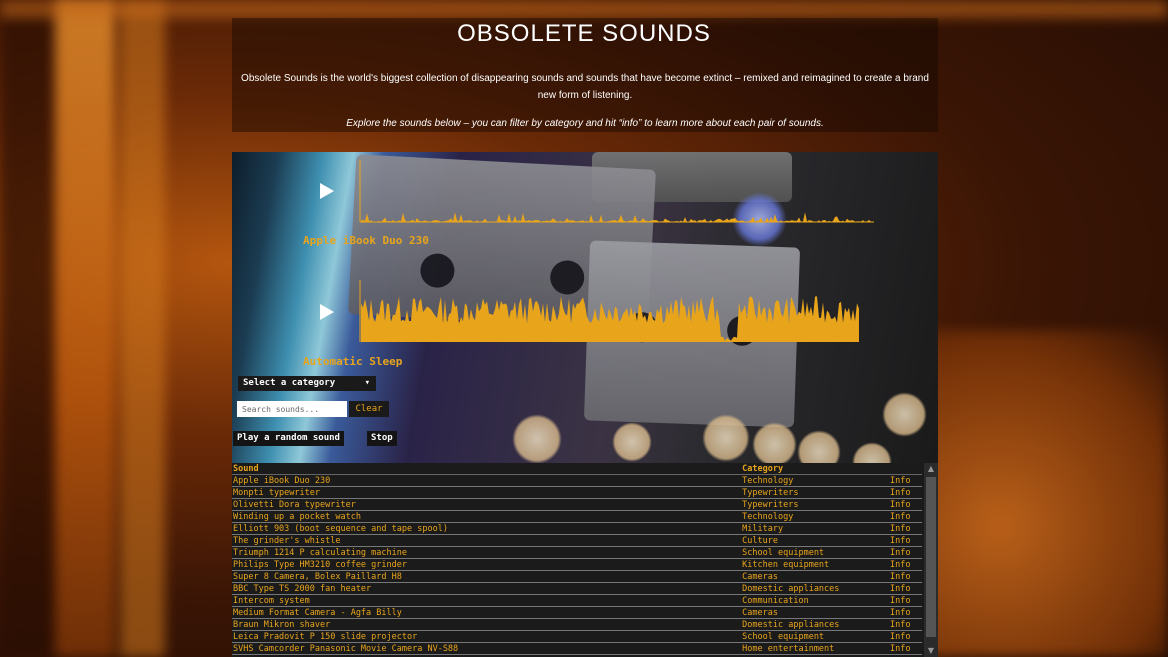  Describe the element at coordinates (487, 516) in the screenshot. I see `sound-name: Winding up a pocket watch` at that location.